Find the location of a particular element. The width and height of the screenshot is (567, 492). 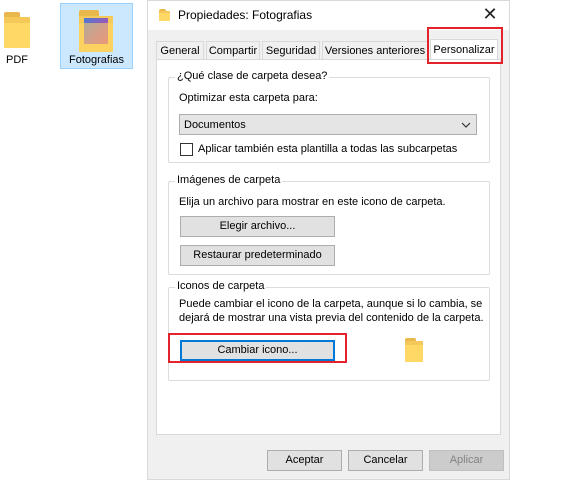

group-title: Imágenes de carpeta is located at coordinates (229, 180).